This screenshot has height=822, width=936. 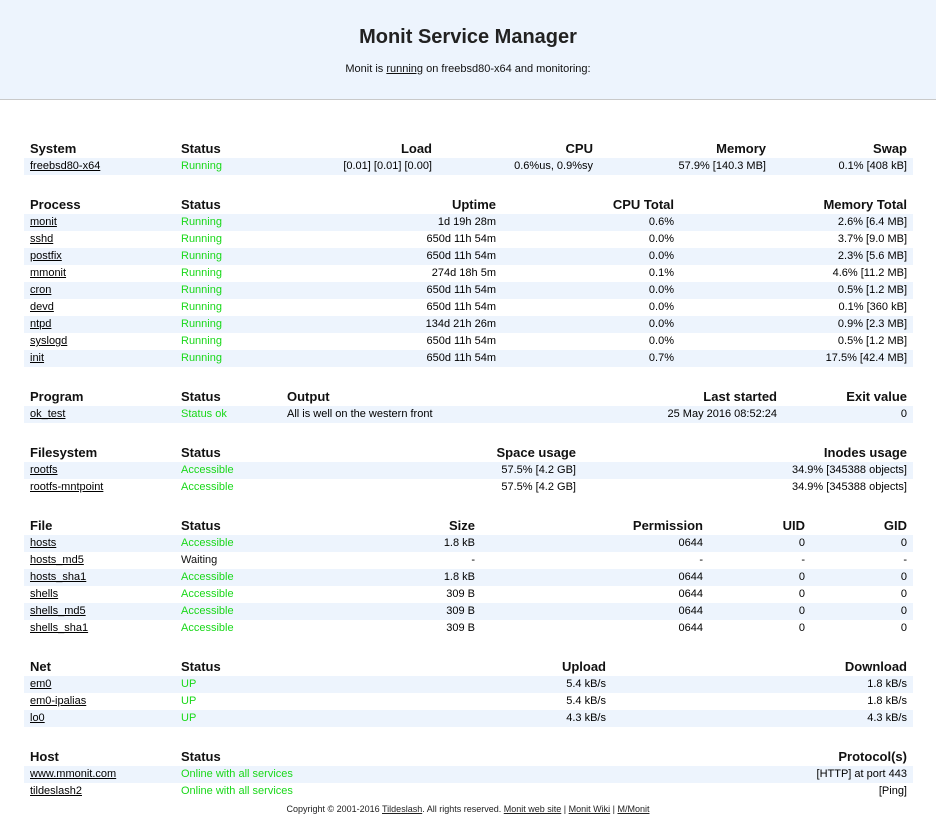 What do you see at coordinates (48, 341) in the screenshot?
I see `process-link: syslogd` at bounding box center [48, 341].